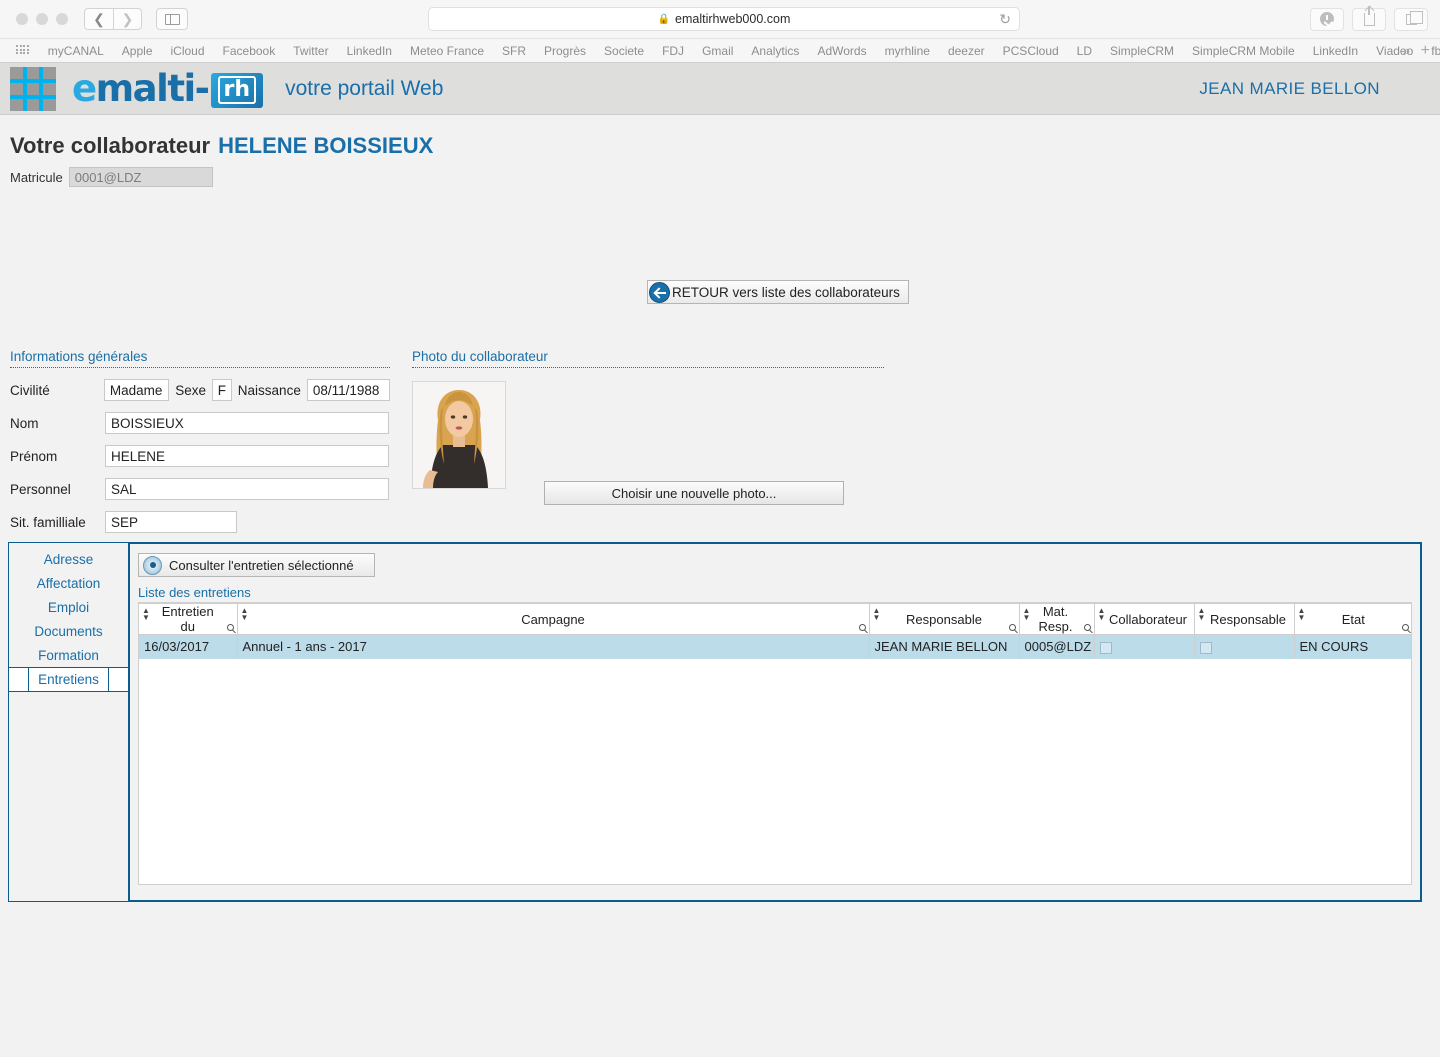  Describe the element at coordinates (1289, 88) in the screenshot. I see `current-user-name: JEAN MARIE BELLON` at that location.